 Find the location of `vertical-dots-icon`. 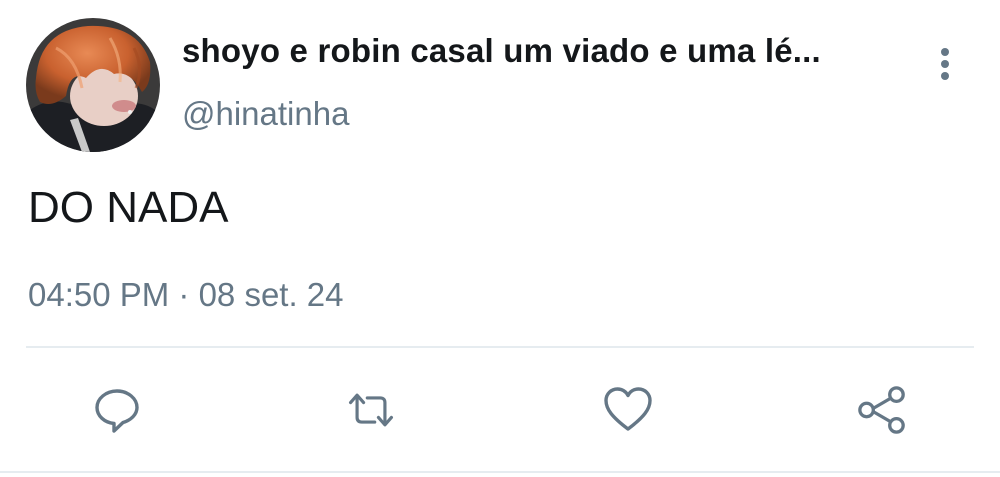

vertical-dots-icon is located at coordinates (945, 64).